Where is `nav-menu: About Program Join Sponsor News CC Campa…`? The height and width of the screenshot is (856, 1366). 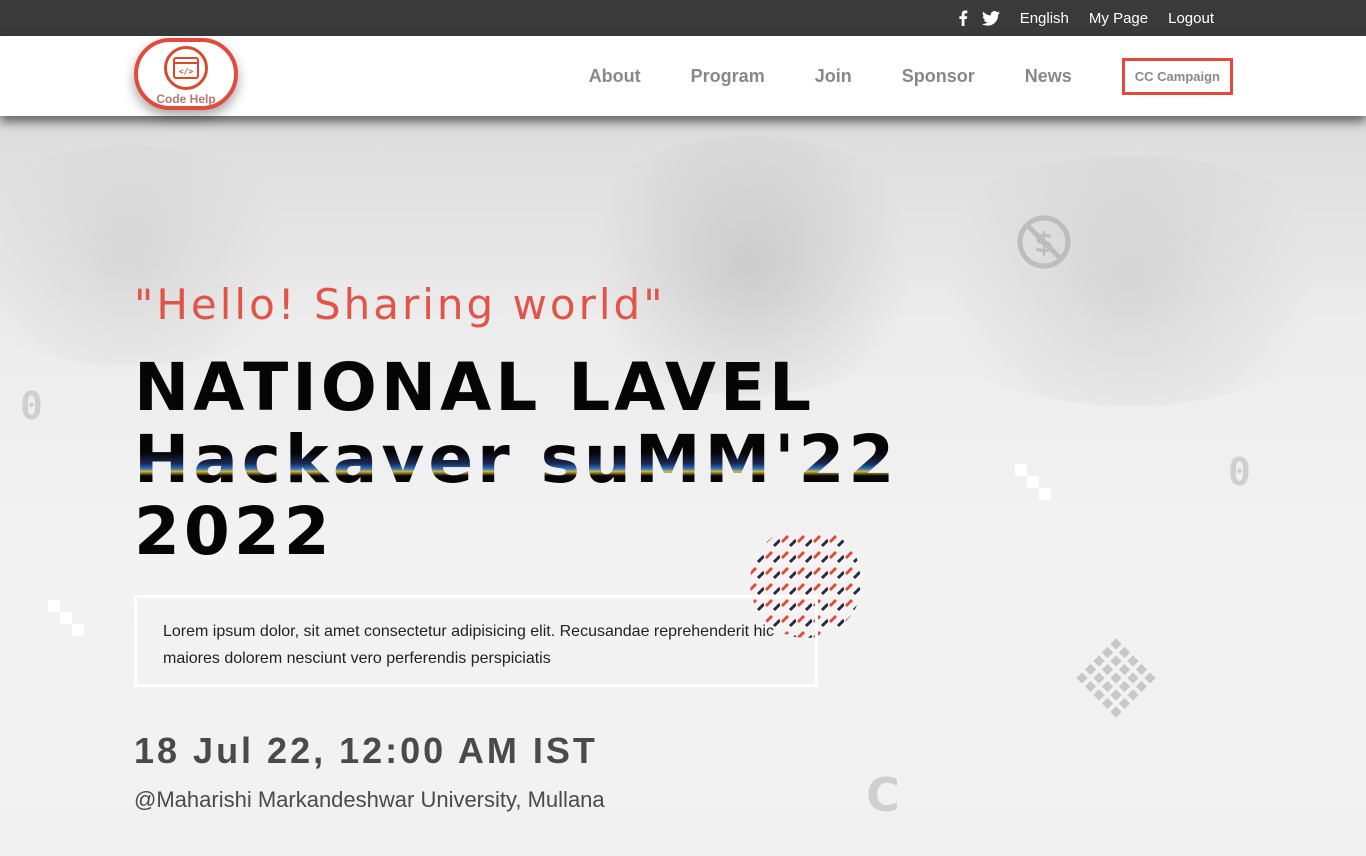
nav-menu: About Program Join Sponsor News CC Campa… is located at coordinates (911, 76).